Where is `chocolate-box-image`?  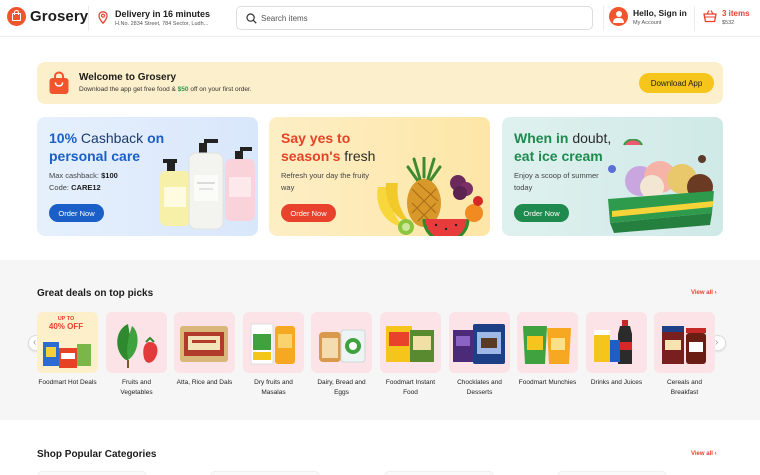
chocolate-box-image is located at coordinates (479, 344).